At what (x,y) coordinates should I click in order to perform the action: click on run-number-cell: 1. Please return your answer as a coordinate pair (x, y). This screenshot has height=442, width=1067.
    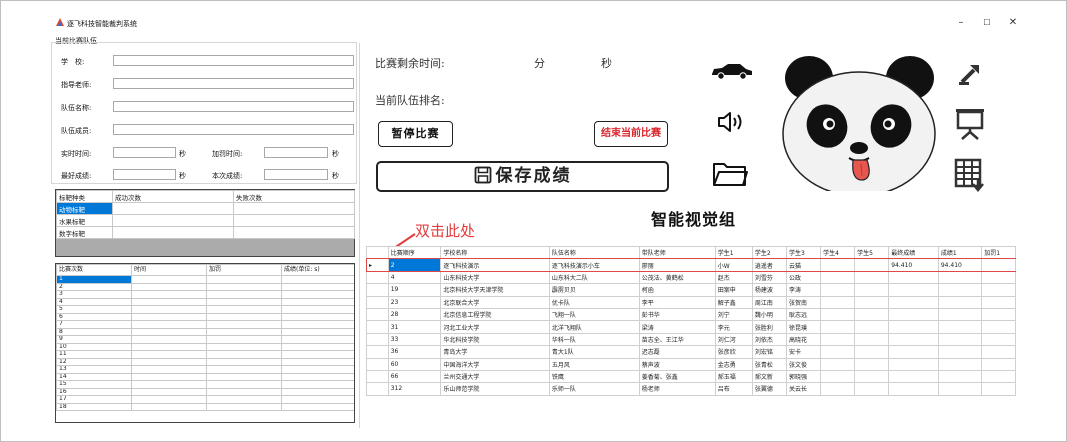
    Looking at the image, I should click on (94, 279).